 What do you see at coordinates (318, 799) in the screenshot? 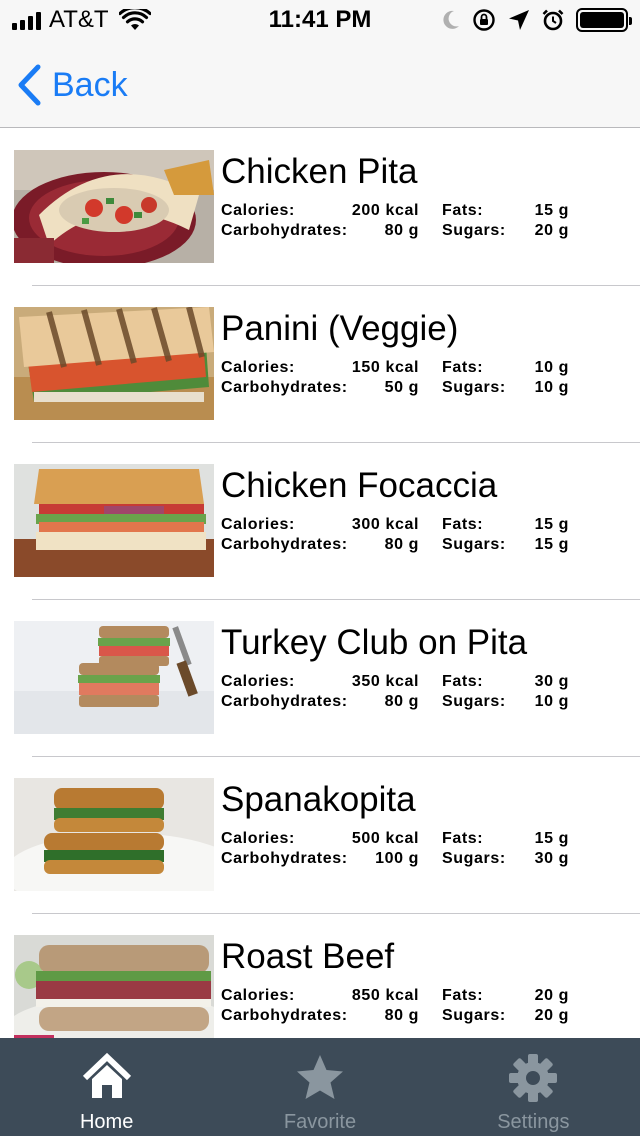
I see `item-title: Spanakopita` at bounding box center [318, 799].